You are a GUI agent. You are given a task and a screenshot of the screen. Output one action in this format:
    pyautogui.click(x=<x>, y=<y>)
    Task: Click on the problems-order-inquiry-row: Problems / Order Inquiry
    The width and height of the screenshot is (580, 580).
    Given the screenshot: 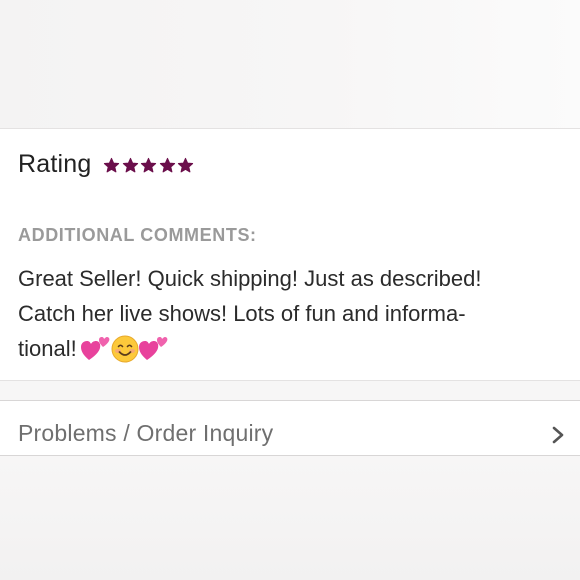 What is the action you would take?
    pyautogui.click(x=290, y=428)
    